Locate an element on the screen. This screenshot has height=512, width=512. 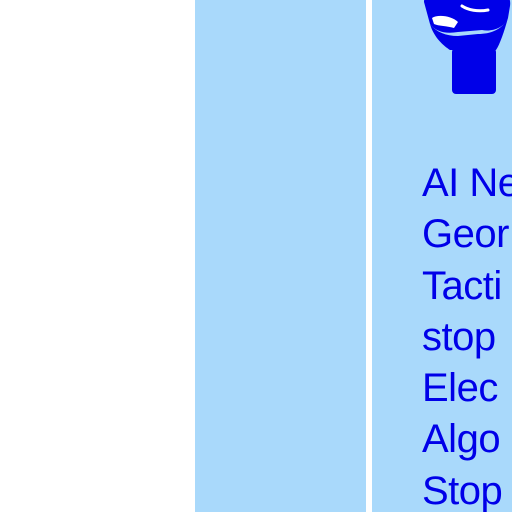
raised-fist-icon is located at coordinates (465, 50).